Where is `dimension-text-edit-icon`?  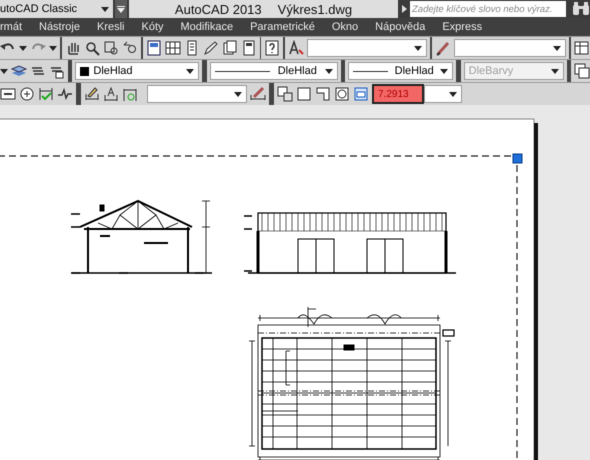
dimension-text-edit-icon is located at coordinates (92, 94).